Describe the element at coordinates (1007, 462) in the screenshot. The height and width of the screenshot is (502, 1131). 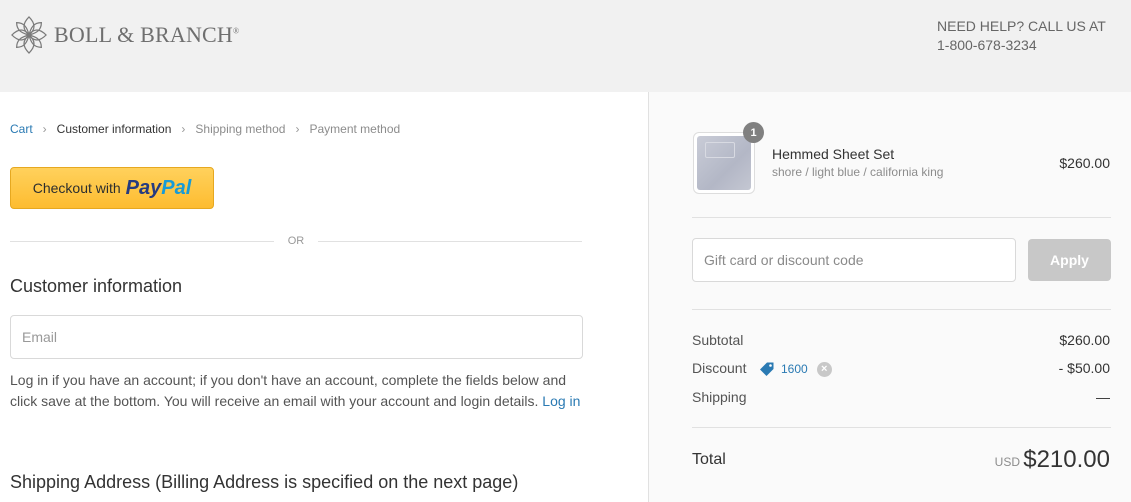
I see `total-currency: USD` at that location.